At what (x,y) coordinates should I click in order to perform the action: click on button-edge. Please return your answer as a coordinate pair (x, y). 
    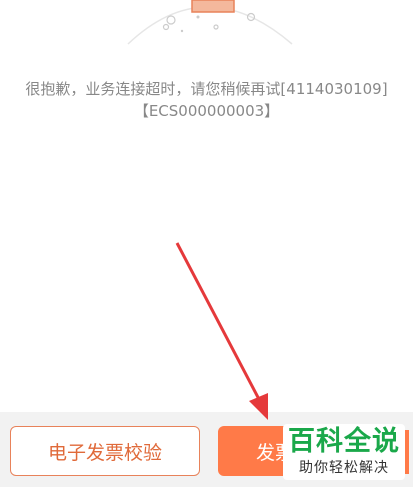
    Looking at the image, I should click on (407, 452).